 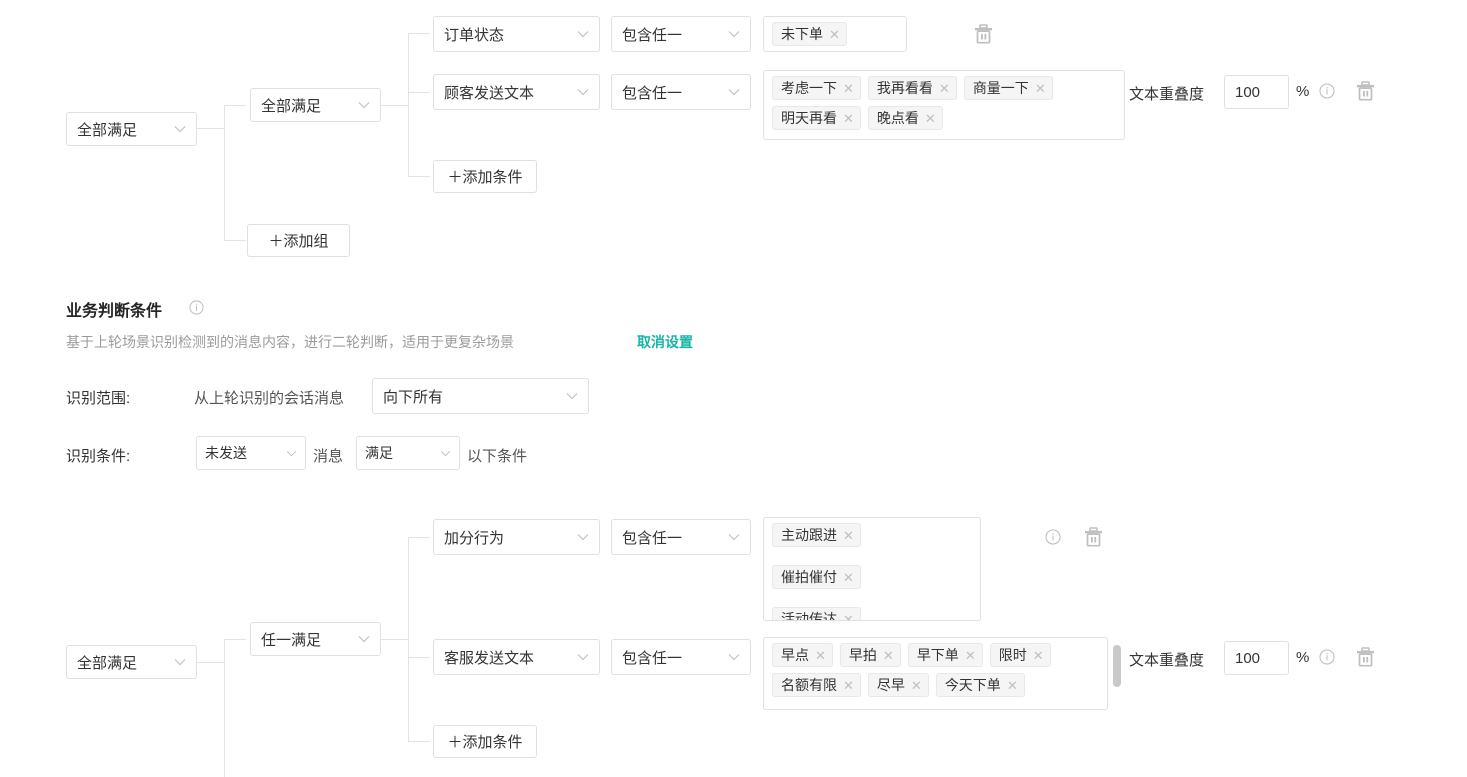 What do you see at coordinates (809, 34) in the screenshot?
I see `tag-chip: 未下单 ✕` at bounding box center [809, 34].